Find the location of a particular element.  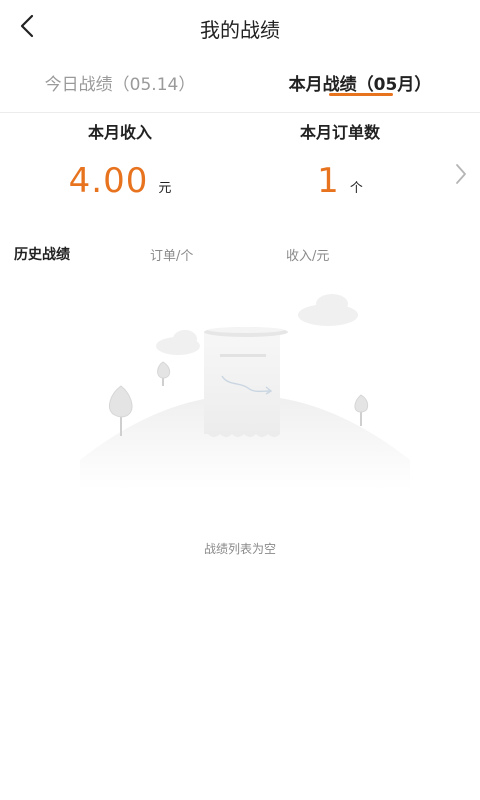

history-header: 历史战绩 订单/个 收入/元 is located at coordinates (240, 255).